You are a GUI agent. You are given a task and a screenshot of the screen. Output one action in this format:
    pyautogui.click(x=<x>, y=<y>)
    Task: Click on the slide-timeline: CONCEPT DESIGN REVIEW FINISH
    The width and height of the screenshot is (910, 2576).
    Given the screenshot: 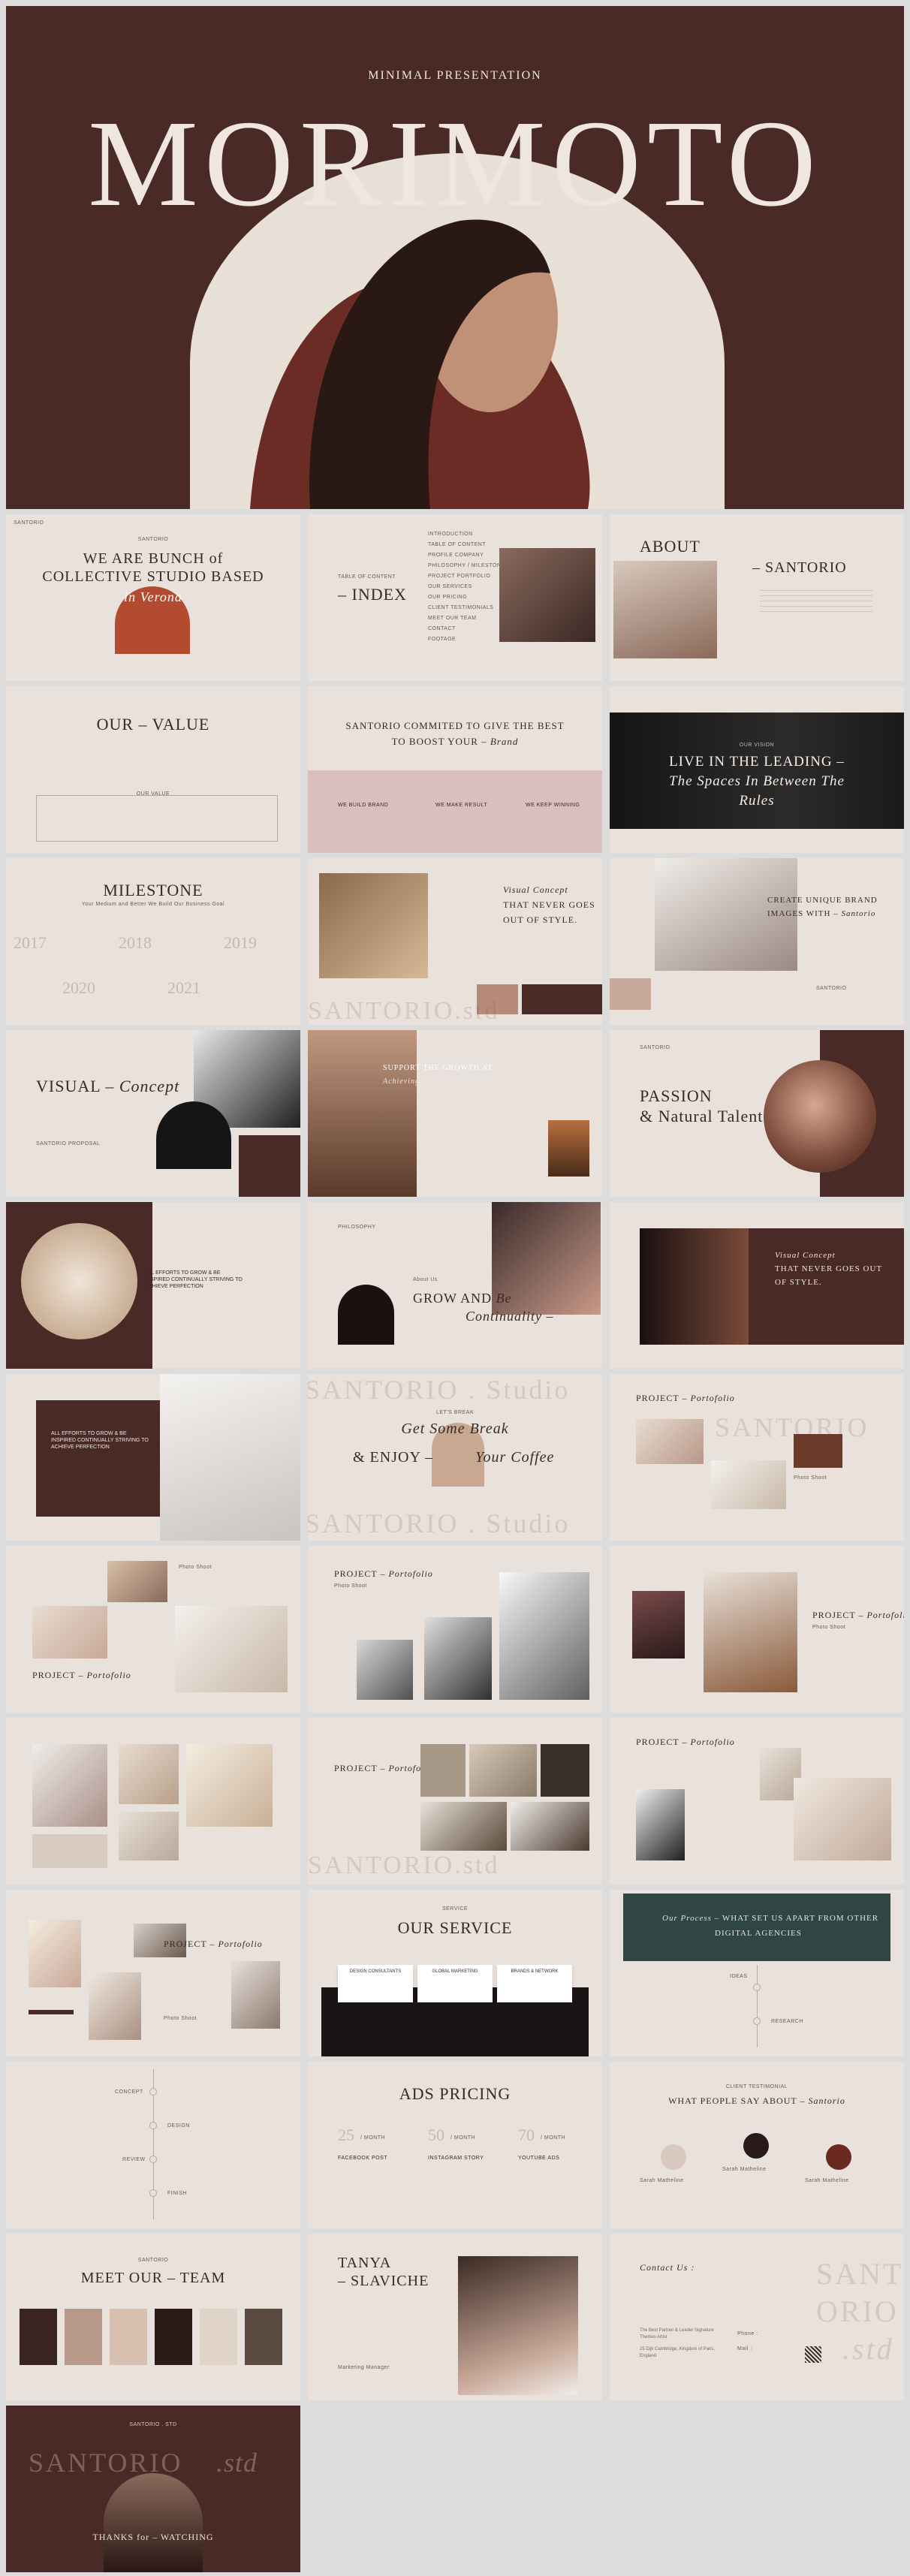 What is the action you would take?
    pyautogui.click(x=153, y=2145)
    